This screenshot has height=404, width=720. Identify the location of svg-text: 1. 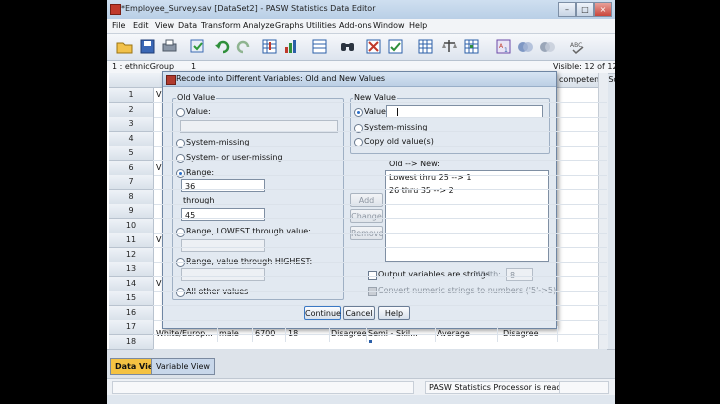
(506, 50).